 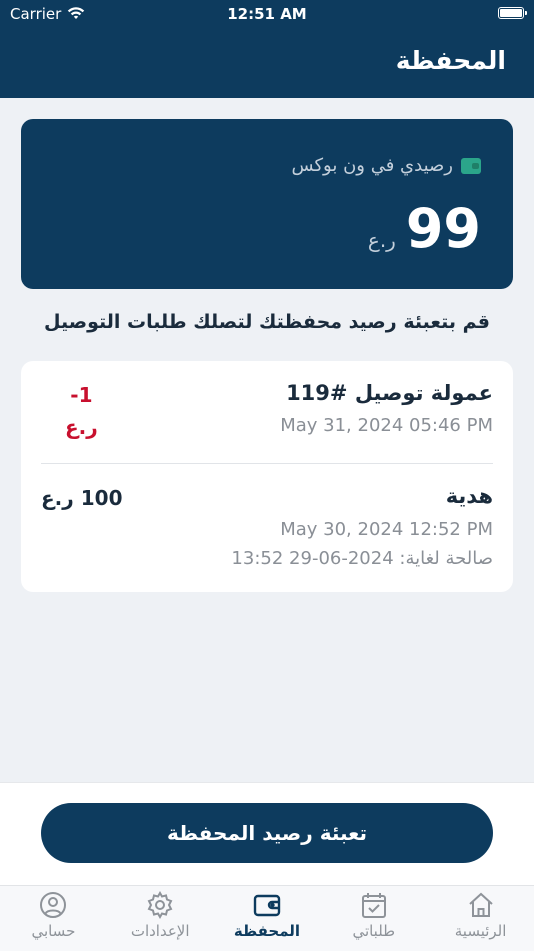 I want to click on tab-label: الإعدادات, so click(x=160, y=931).